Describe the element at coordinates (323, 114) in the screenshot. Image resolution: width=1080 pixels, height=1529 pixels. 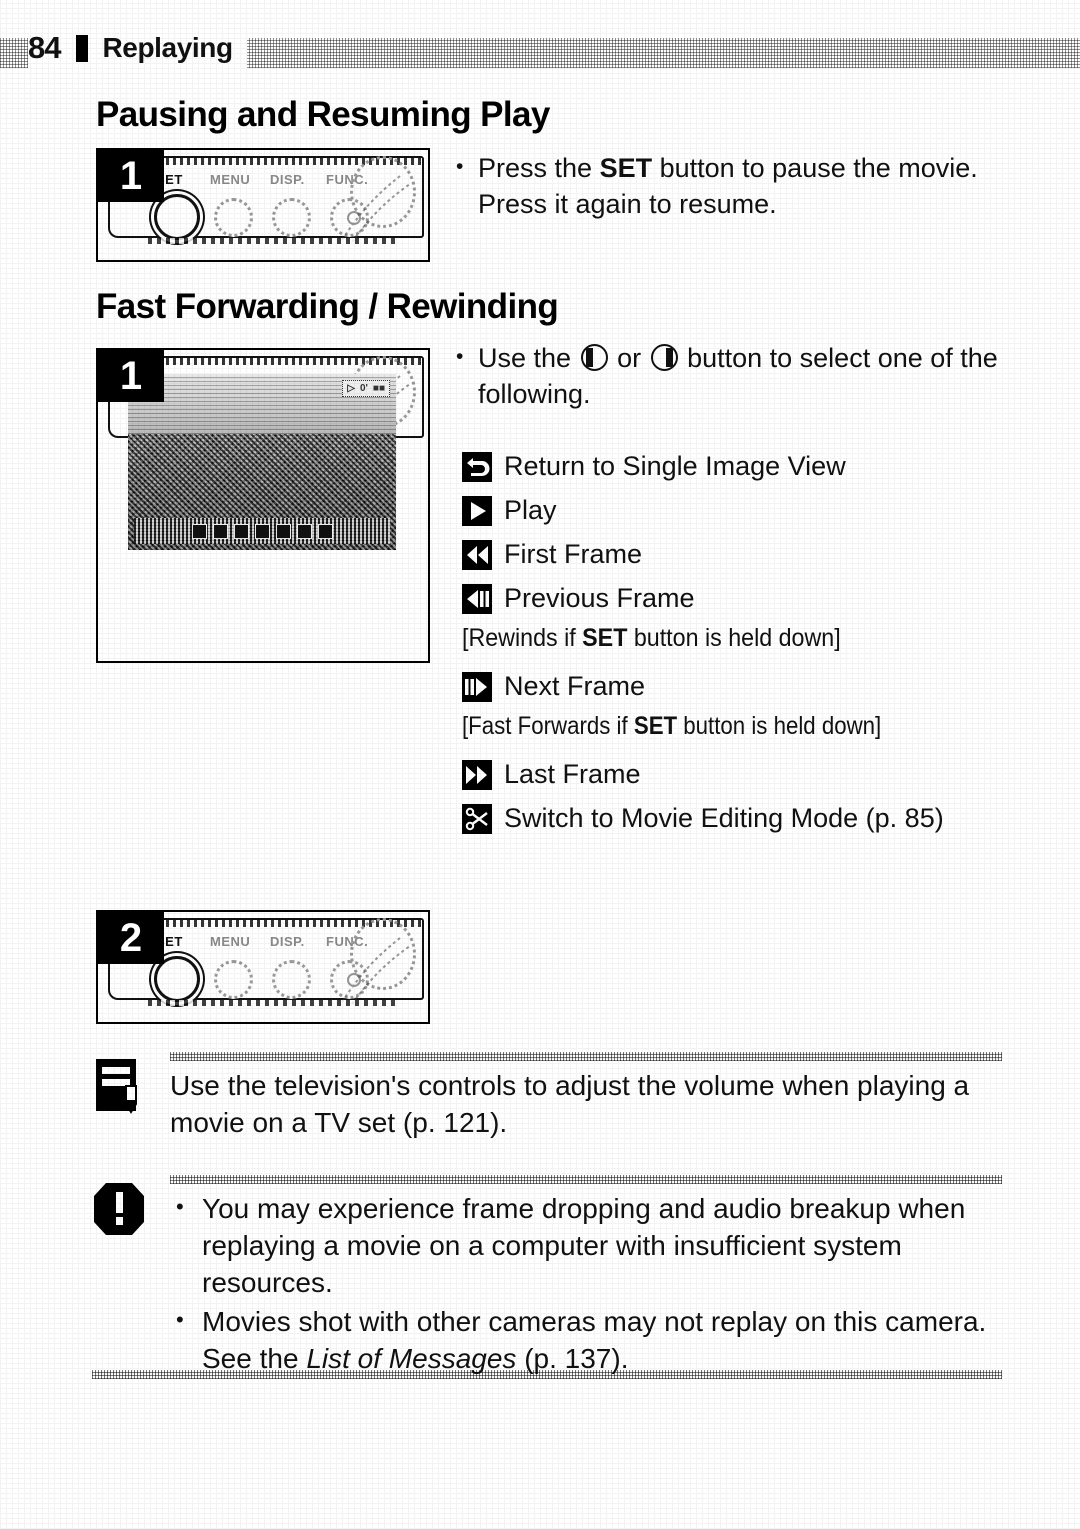
I see `section-heading-pausing: Pausing and Resuming Play` at that location.